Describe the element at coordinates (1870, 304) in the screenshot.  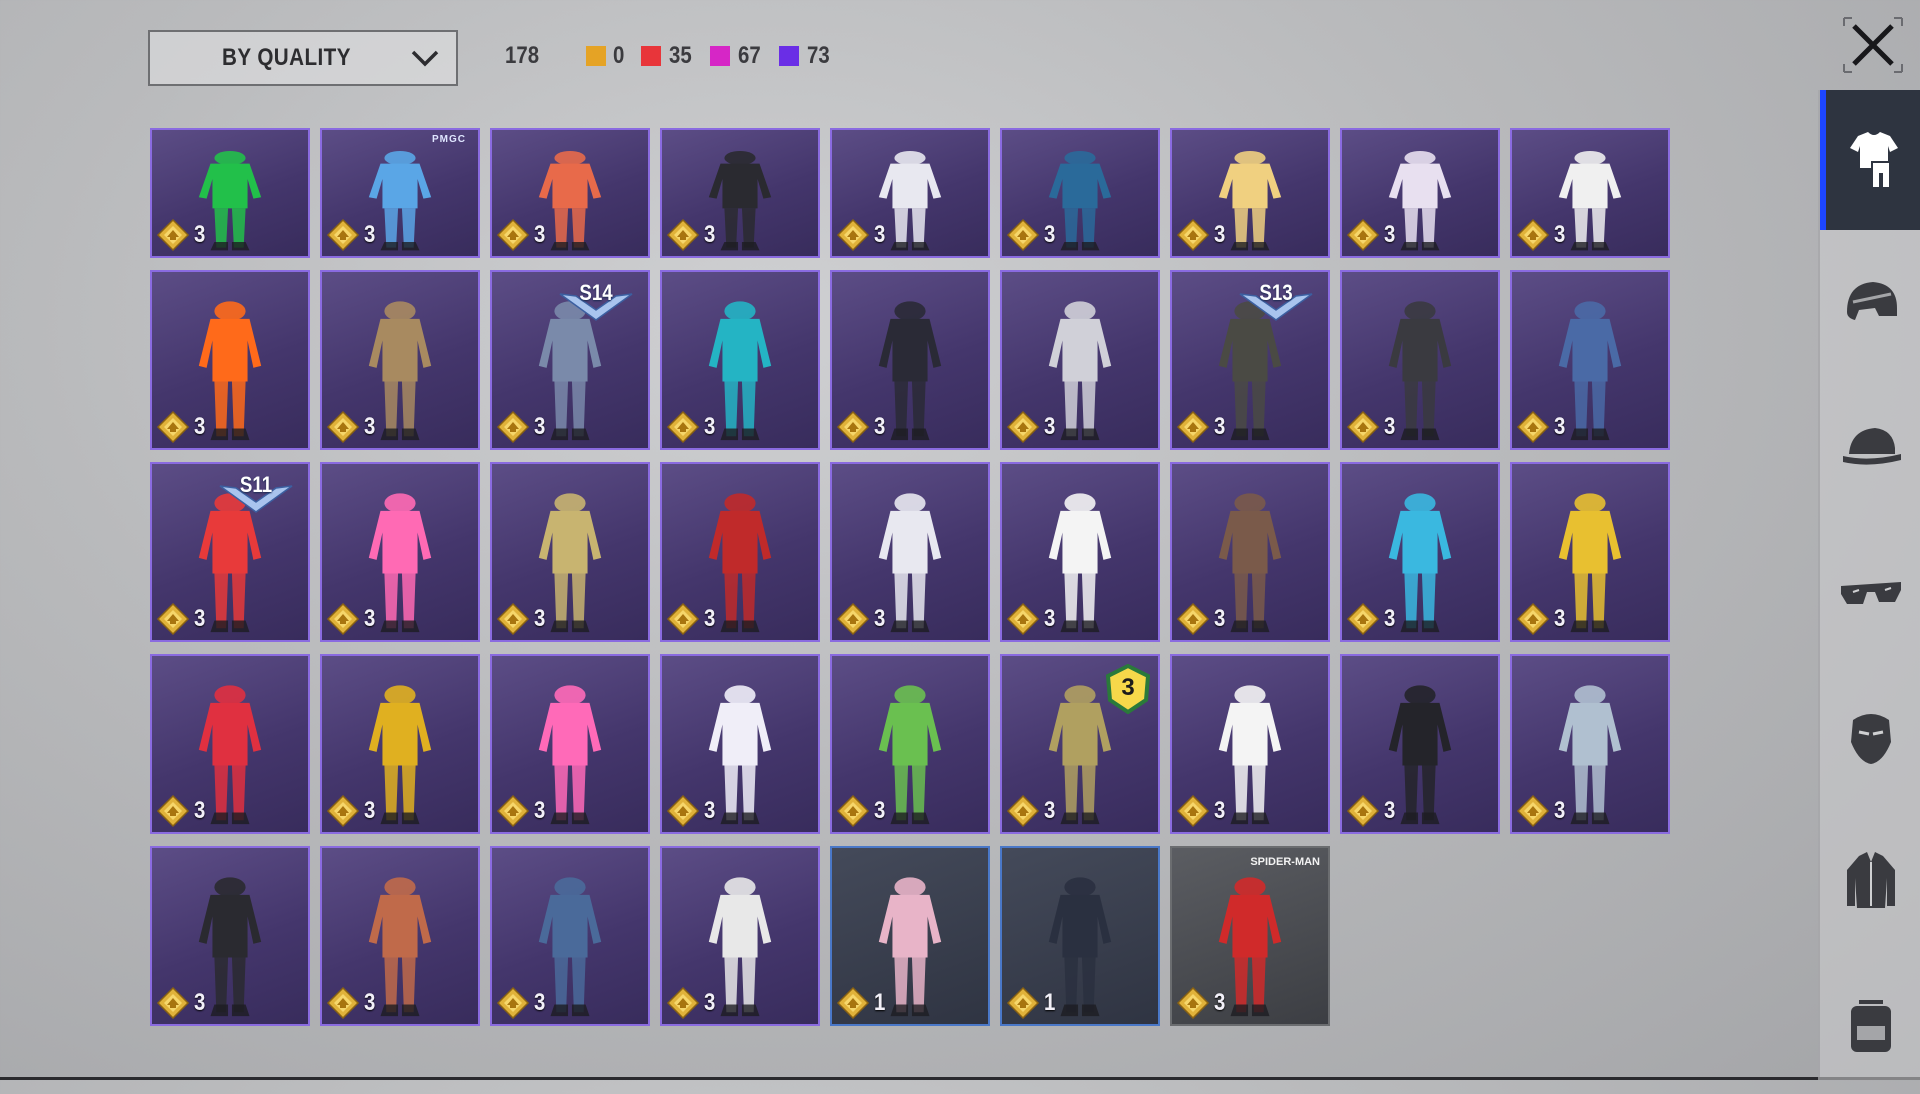
I see `sidebar-tab-helmet` at that location.